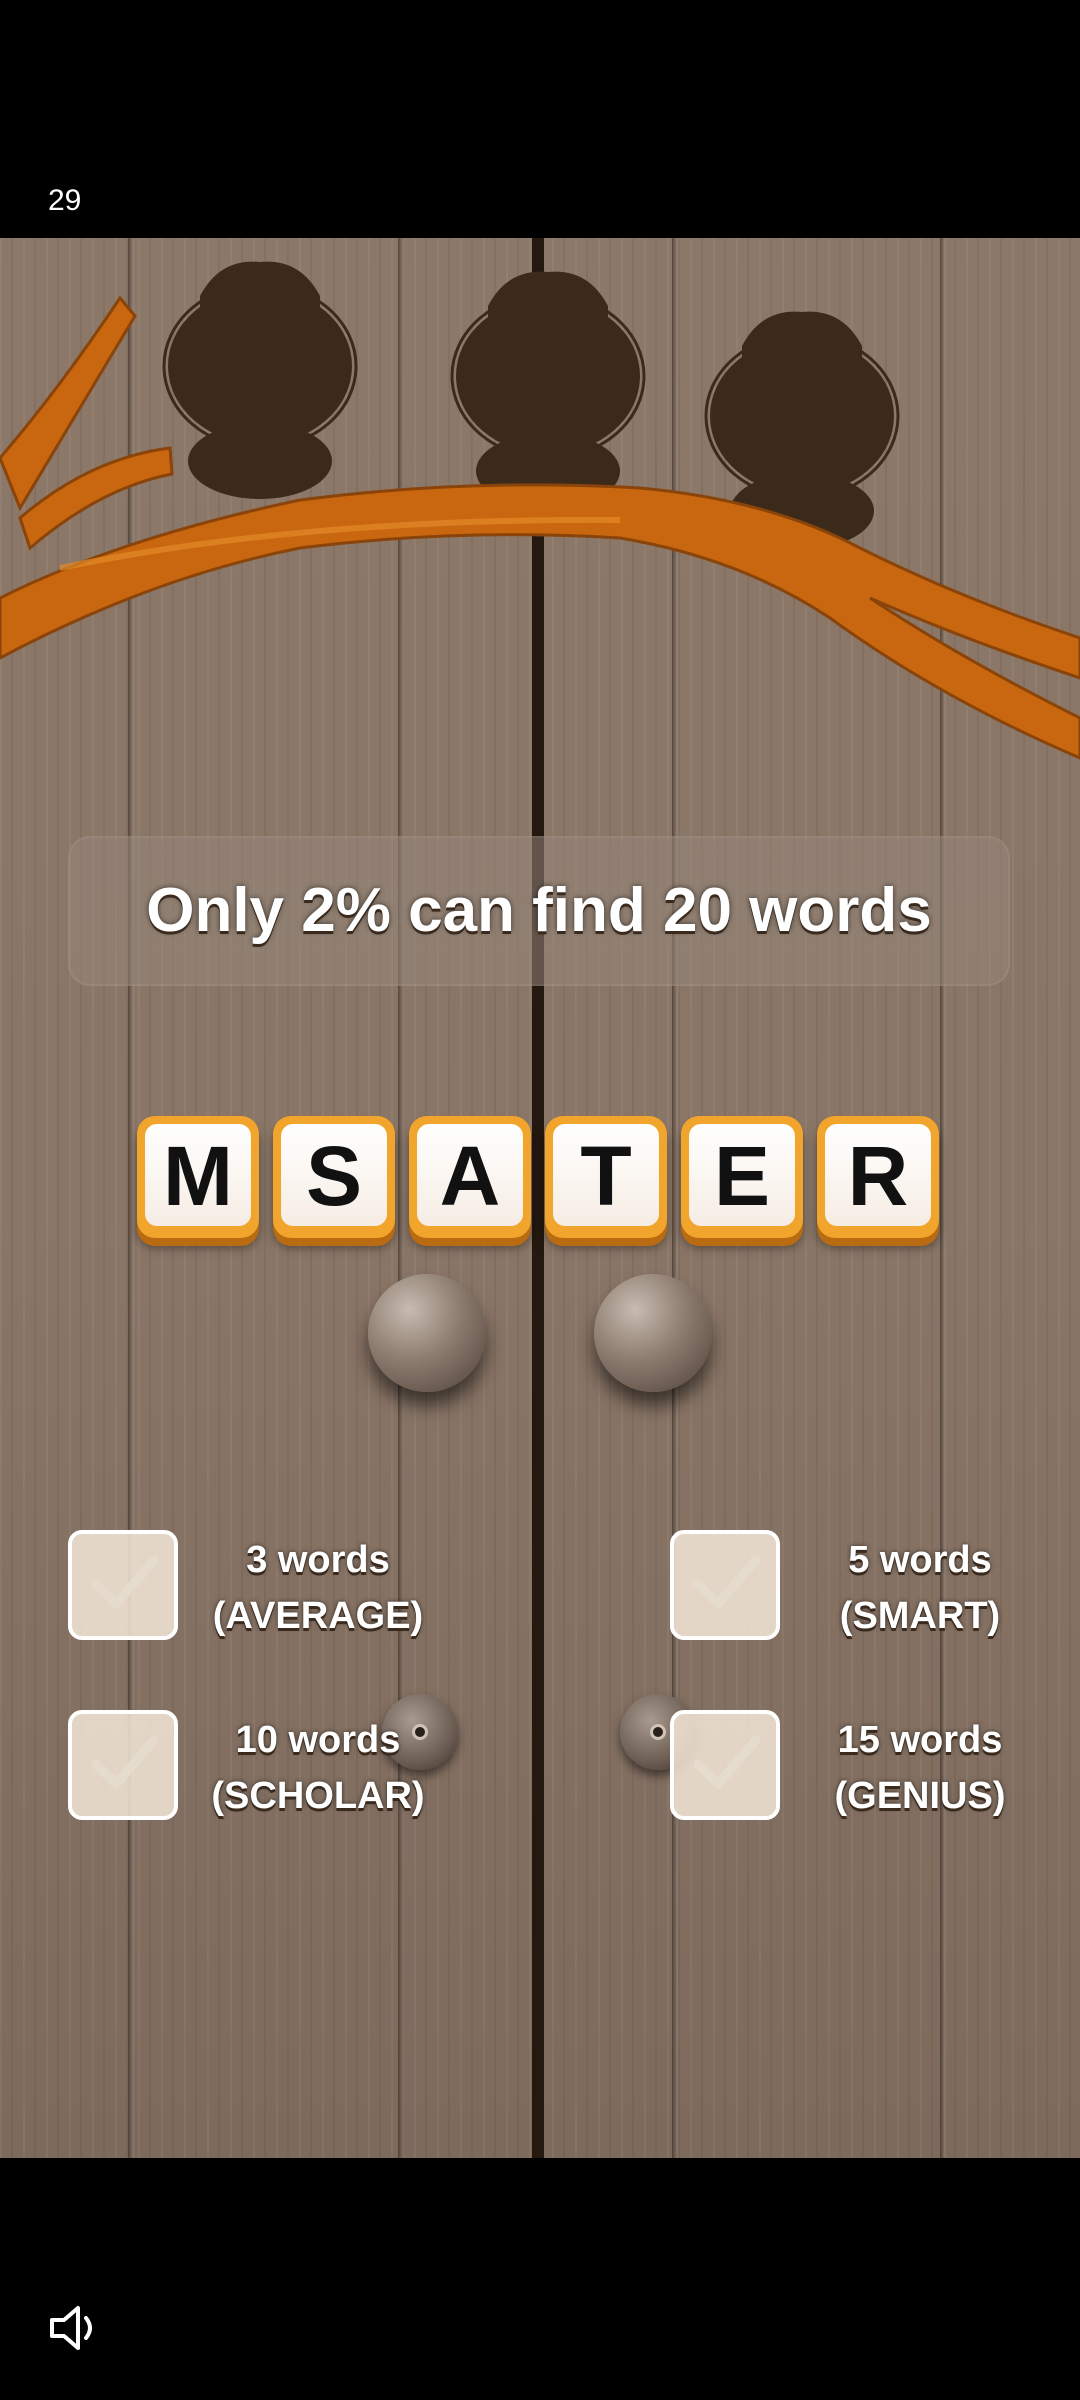 This screenshot has height=2400, width=1080. I want to click on goal-smart: 5 words (SMART), so click(875, 1590).